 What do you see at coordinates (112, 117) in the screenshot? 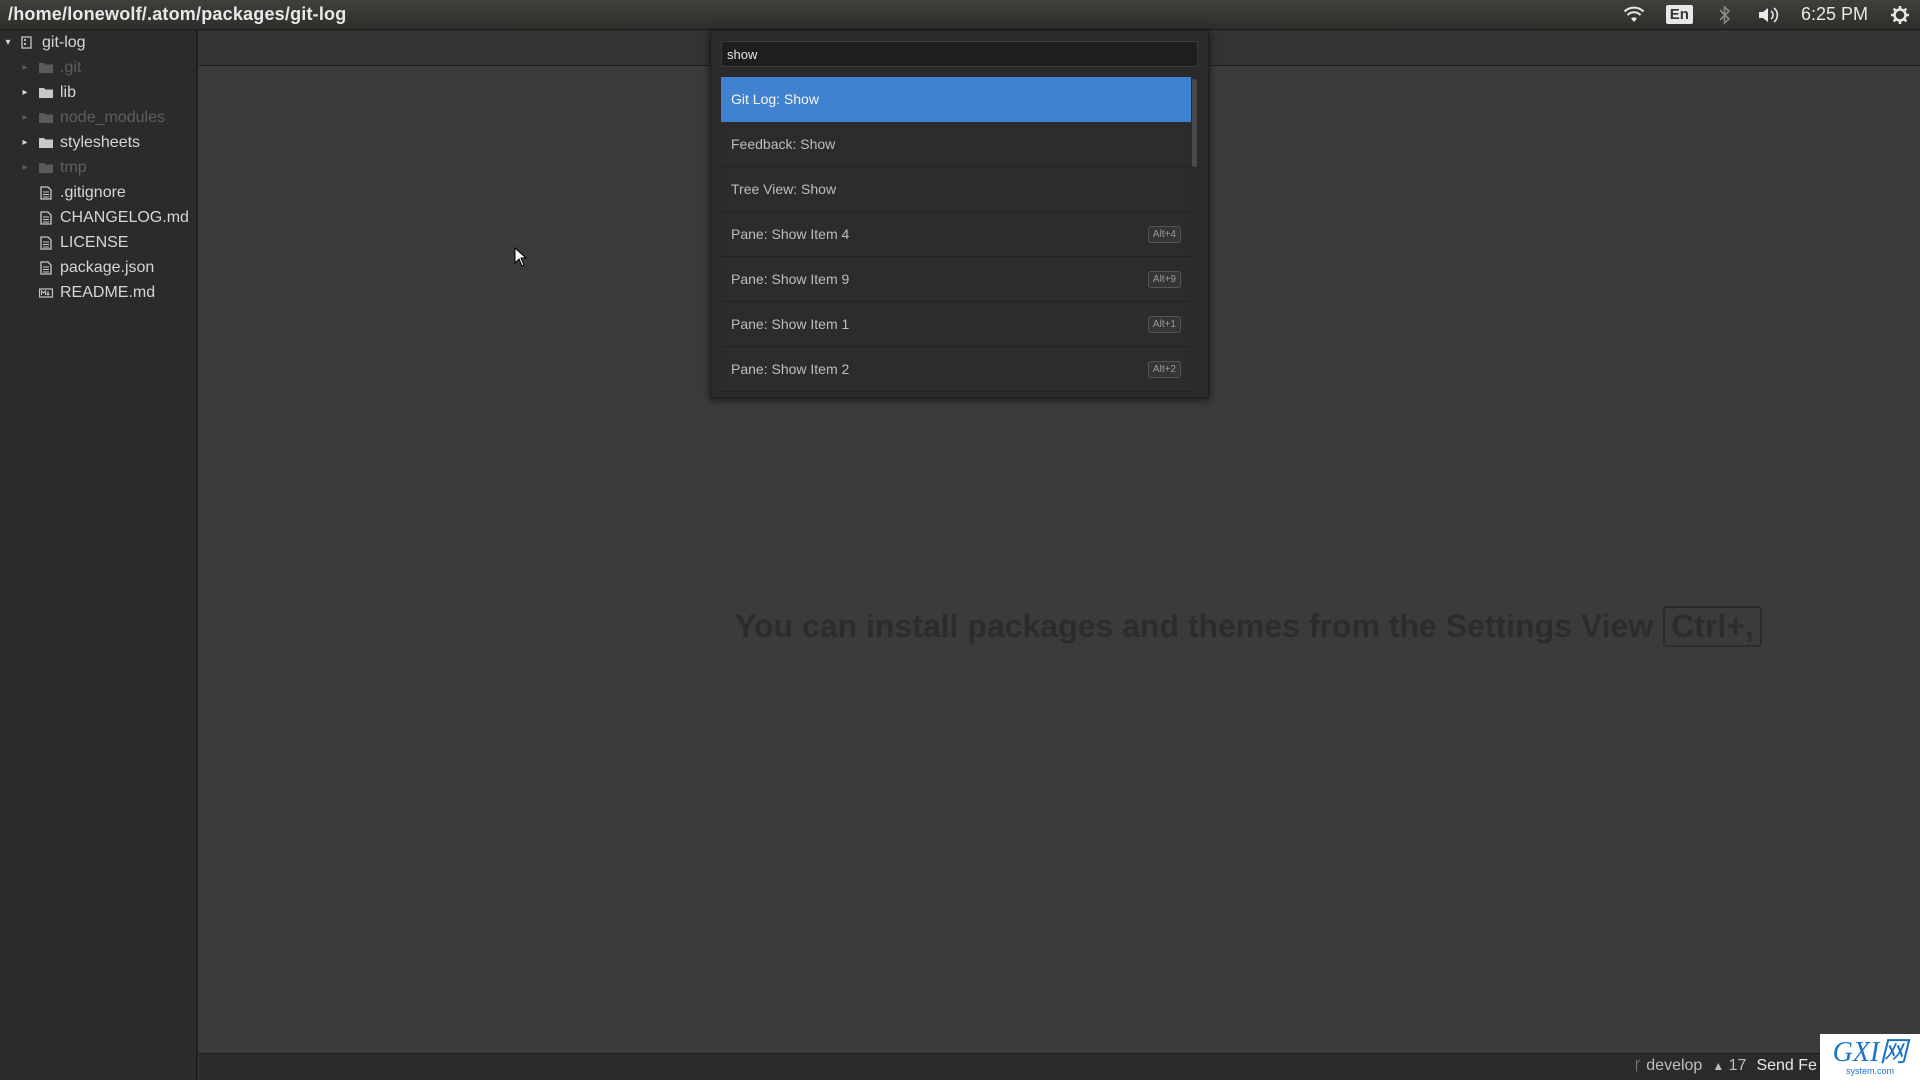
I see `tree-item-label: node_modules` at bounding box center [112, 117].